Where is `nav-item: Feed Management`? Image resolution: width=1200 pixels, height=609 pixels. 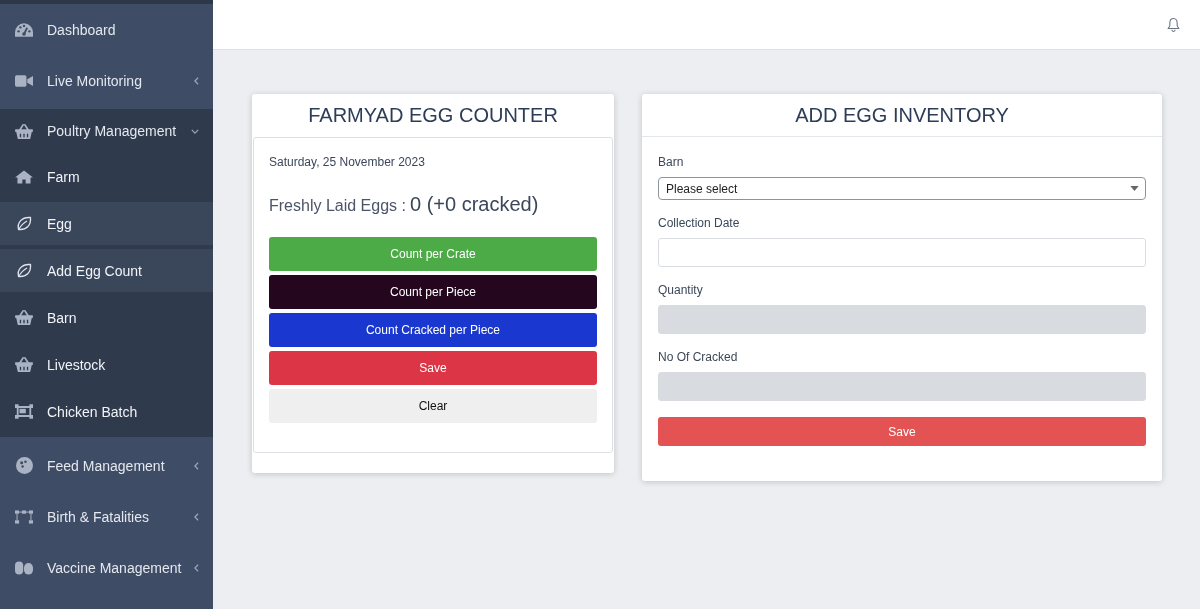
nav-item: Feed Management is located at coordinates (106, 465).